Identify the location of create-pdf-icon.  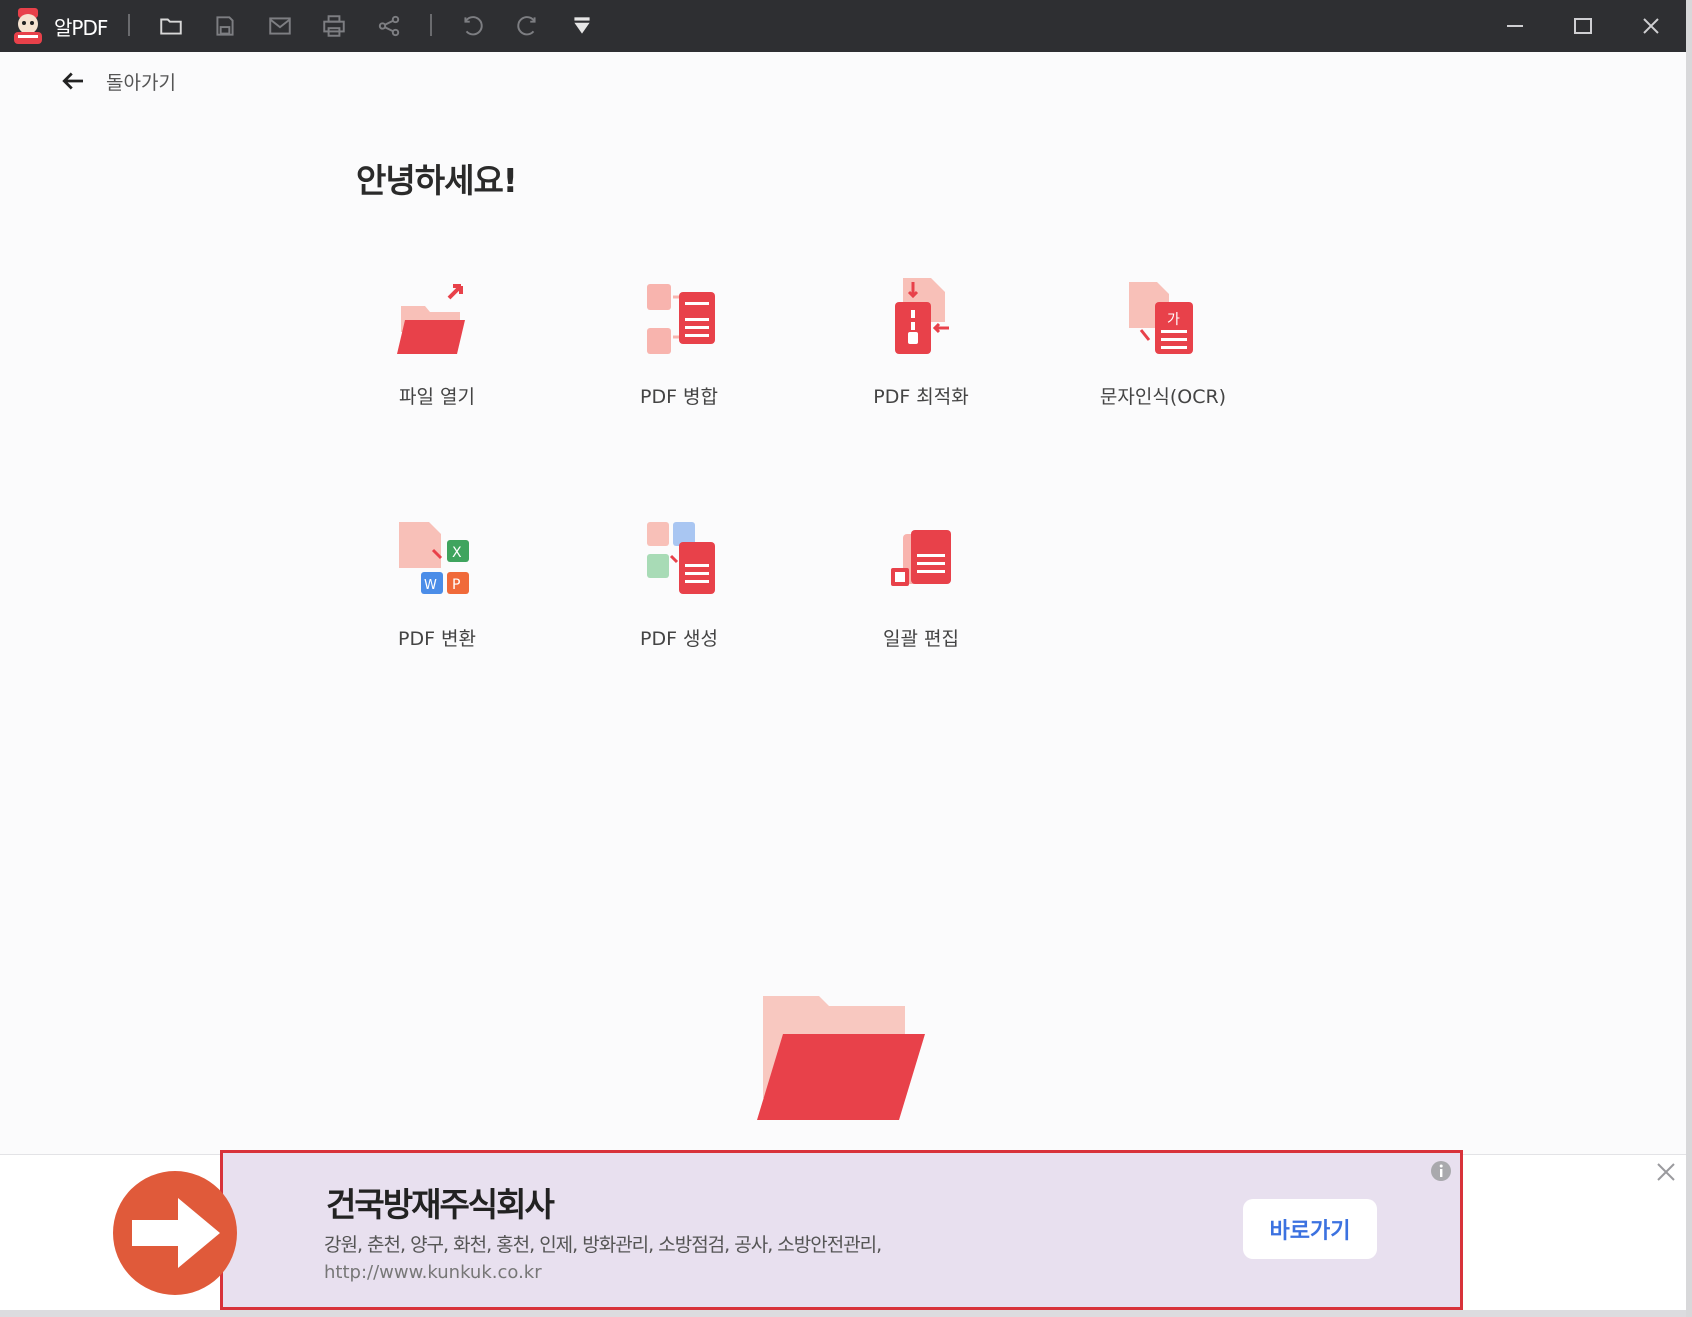
(681, 558).